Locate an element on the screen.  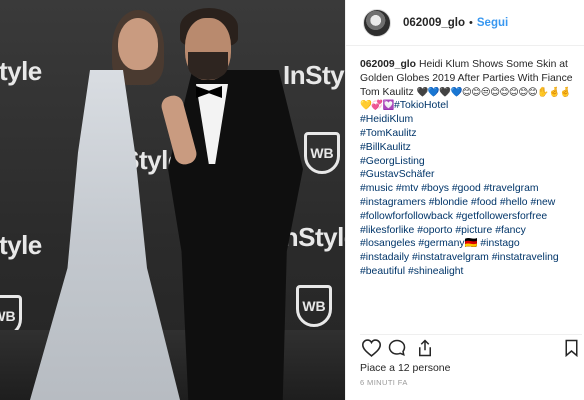
hashtag: #oporto is located at coordinates (434, 230).